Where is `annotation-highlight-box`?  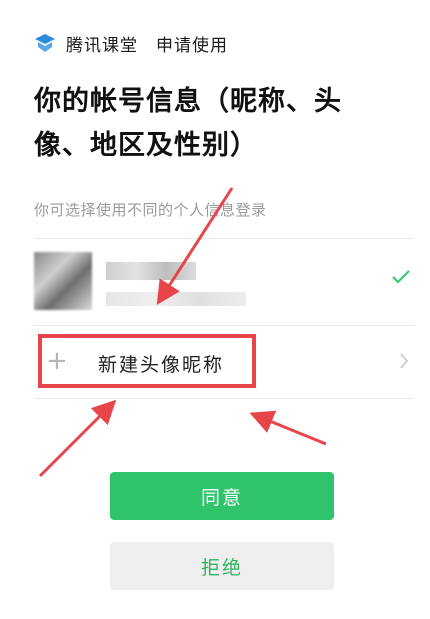
annotation-highlight-box is located at coordinates (147, 361).